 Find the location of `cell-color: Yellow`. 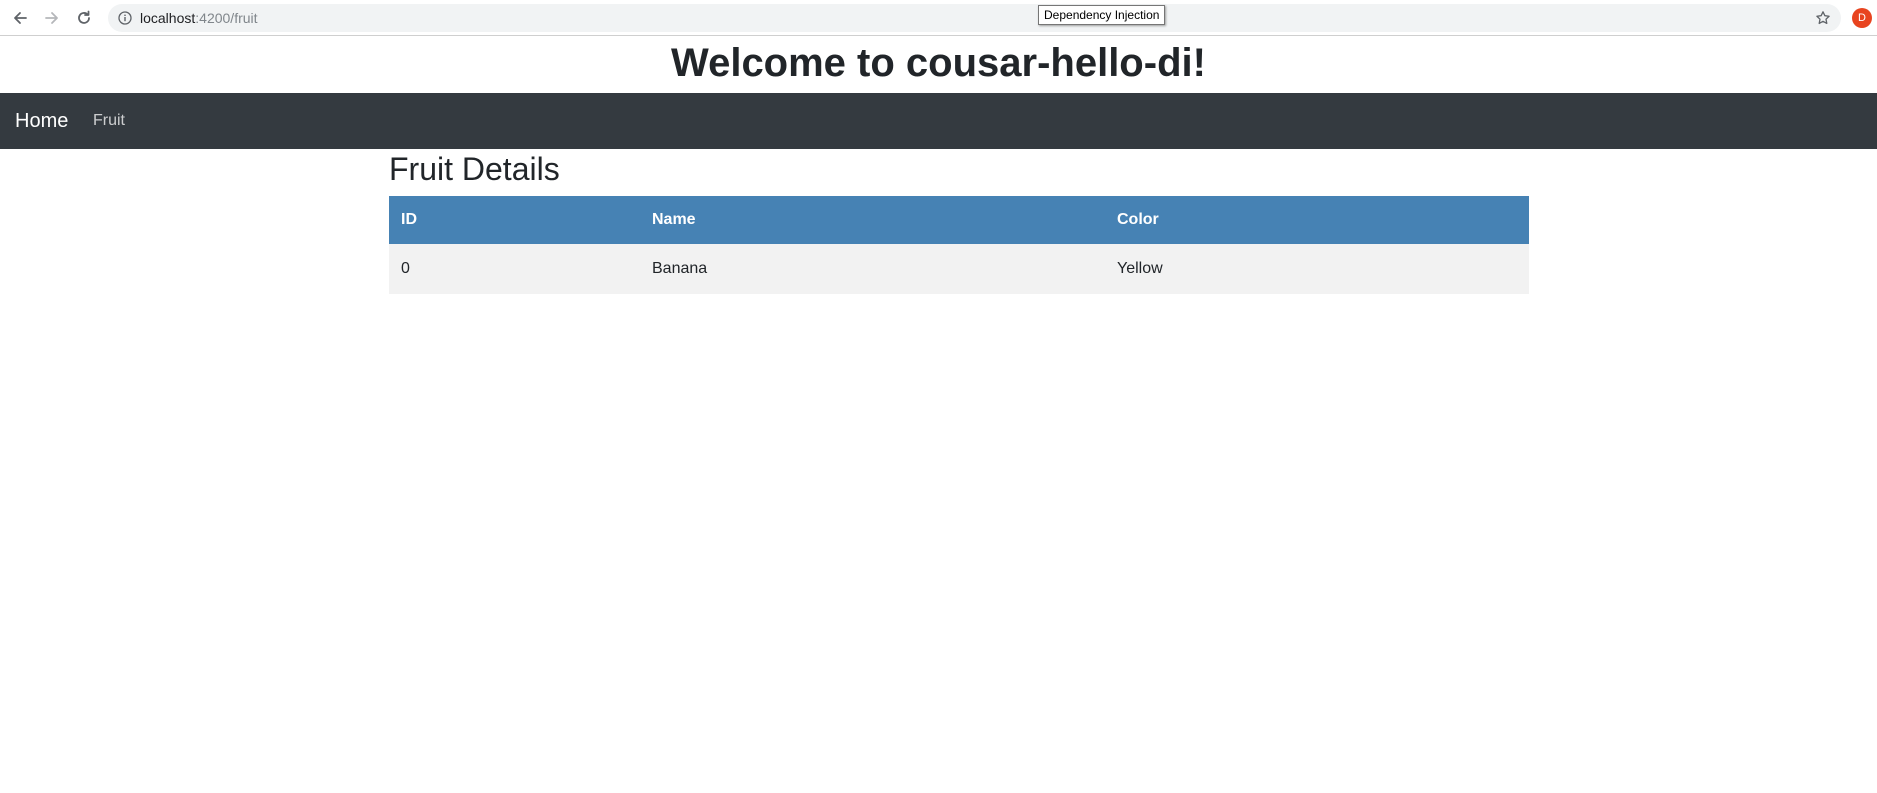

cell-color: Yellow is located at coordinates (1317, 269).